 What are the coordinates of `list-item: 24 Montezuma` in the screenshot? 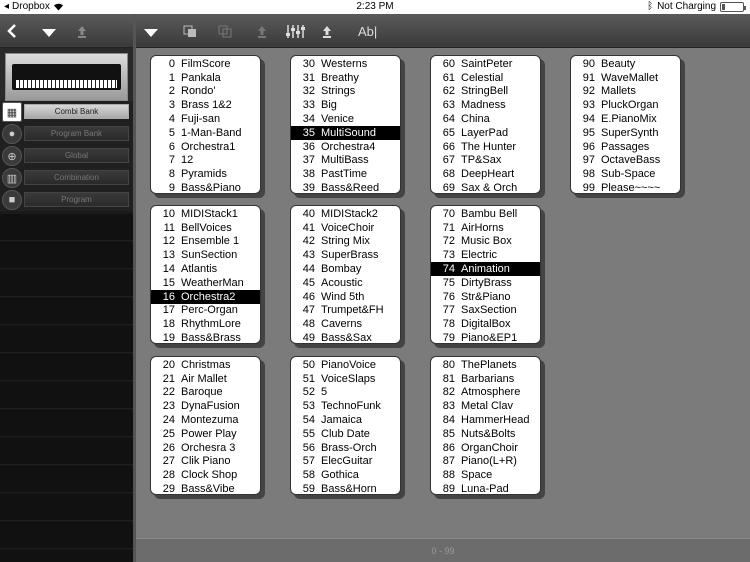 It's located at (205, 420).